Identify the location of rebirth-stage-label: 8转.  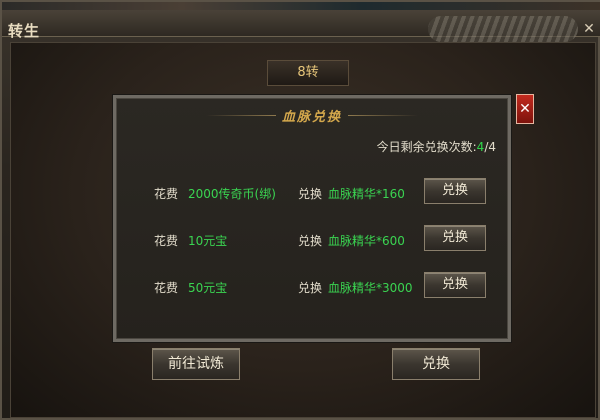
(308, 73).